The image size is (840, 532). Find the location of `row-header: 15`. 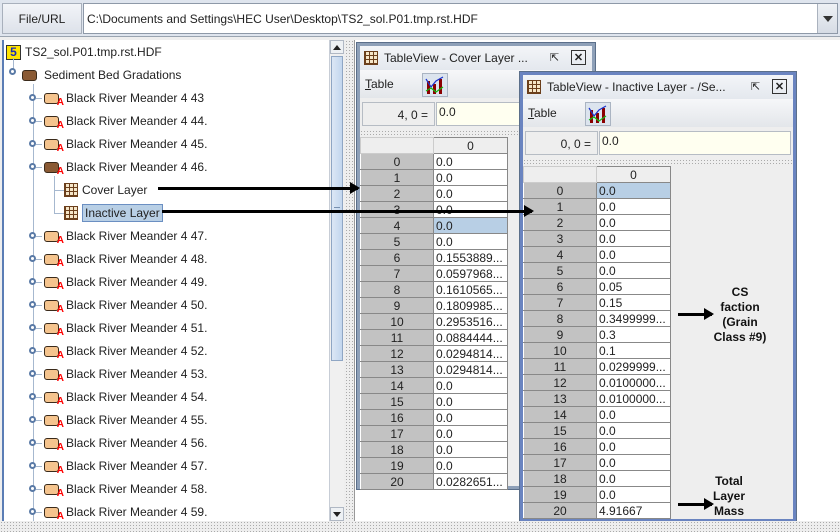

row-header: 15 is located at coordinates (397, 401).